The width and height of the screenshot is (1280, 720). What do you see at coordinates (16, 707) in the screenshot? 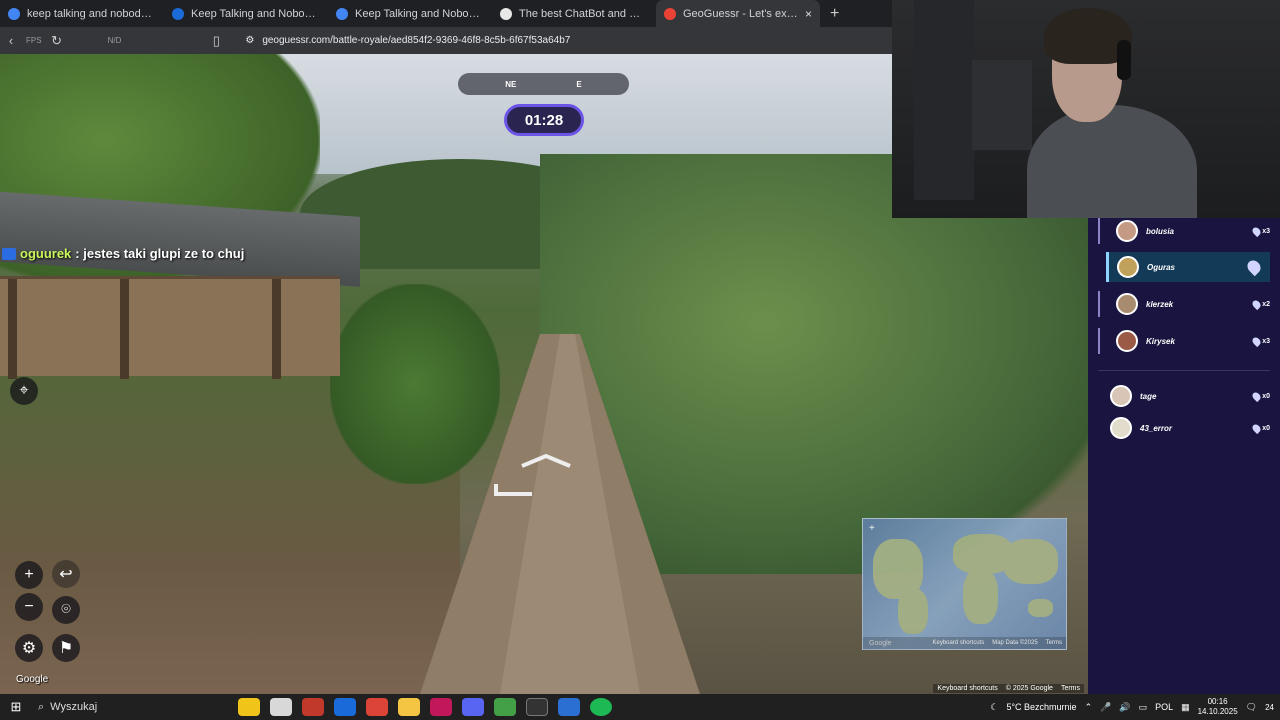
I see `windows-start-icon: ⊞` at bounding box center [16, 707].